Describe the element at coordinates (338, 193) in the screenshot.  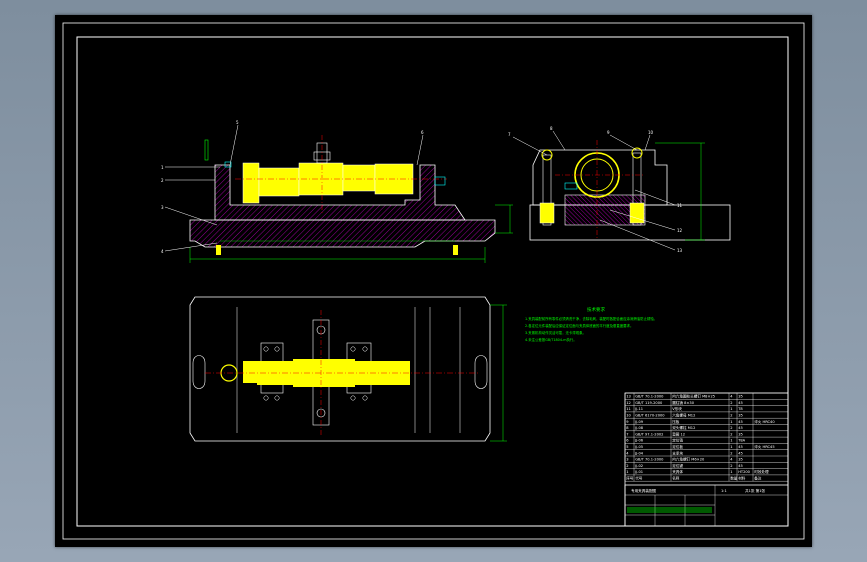
I see `front-view` at that location.